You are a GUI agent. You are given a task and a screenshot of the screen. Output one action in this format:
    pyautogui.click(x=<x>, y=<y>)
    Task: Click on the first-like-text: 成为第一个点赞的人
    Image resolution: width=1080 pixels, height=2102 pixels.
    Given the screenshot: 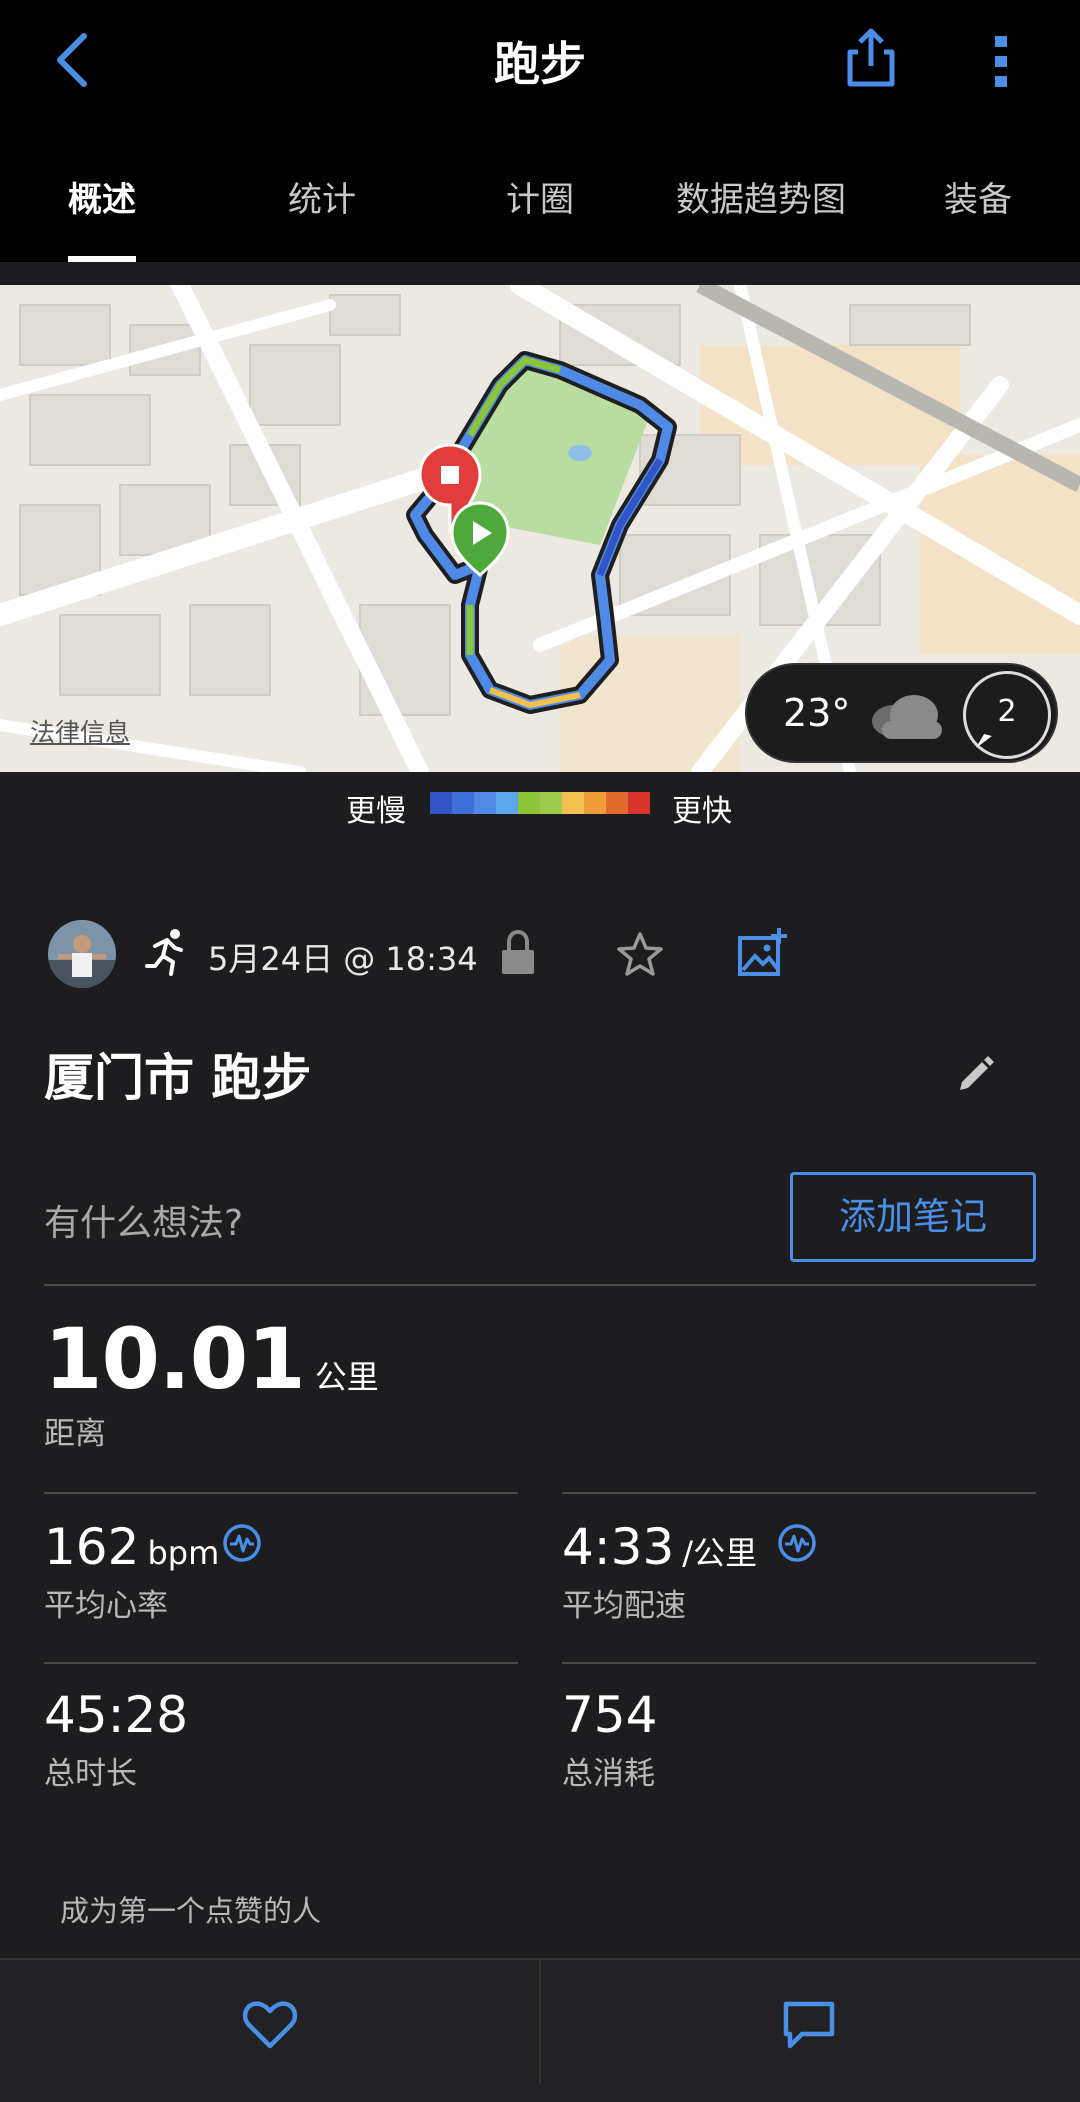 What is the action you would take?
    pyautogui.click(x=191, y=1911)
    